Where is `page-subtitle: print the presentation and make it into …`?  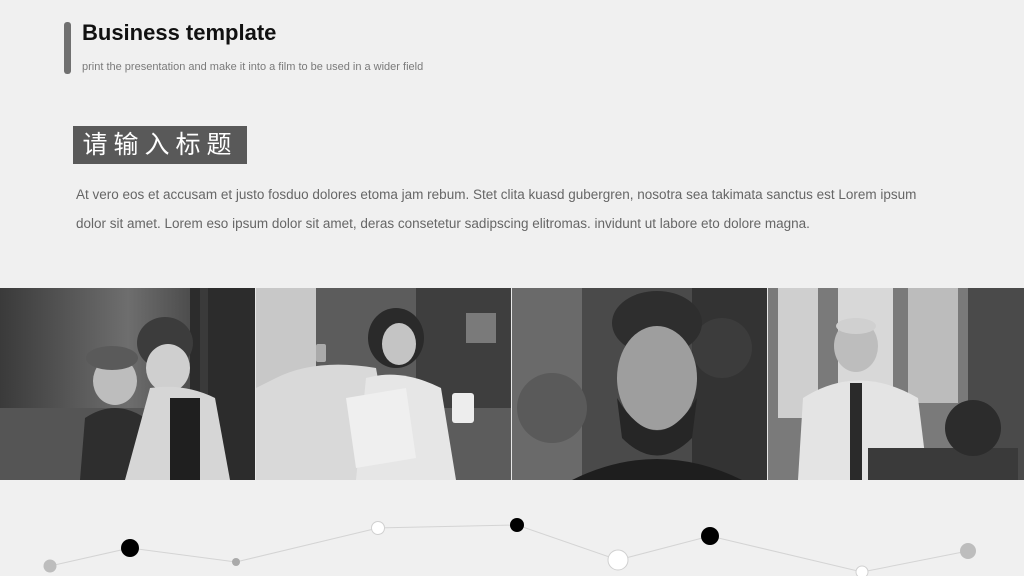 page-subtitle: print the presentation and make it into … is located at coordinates (253, 67).